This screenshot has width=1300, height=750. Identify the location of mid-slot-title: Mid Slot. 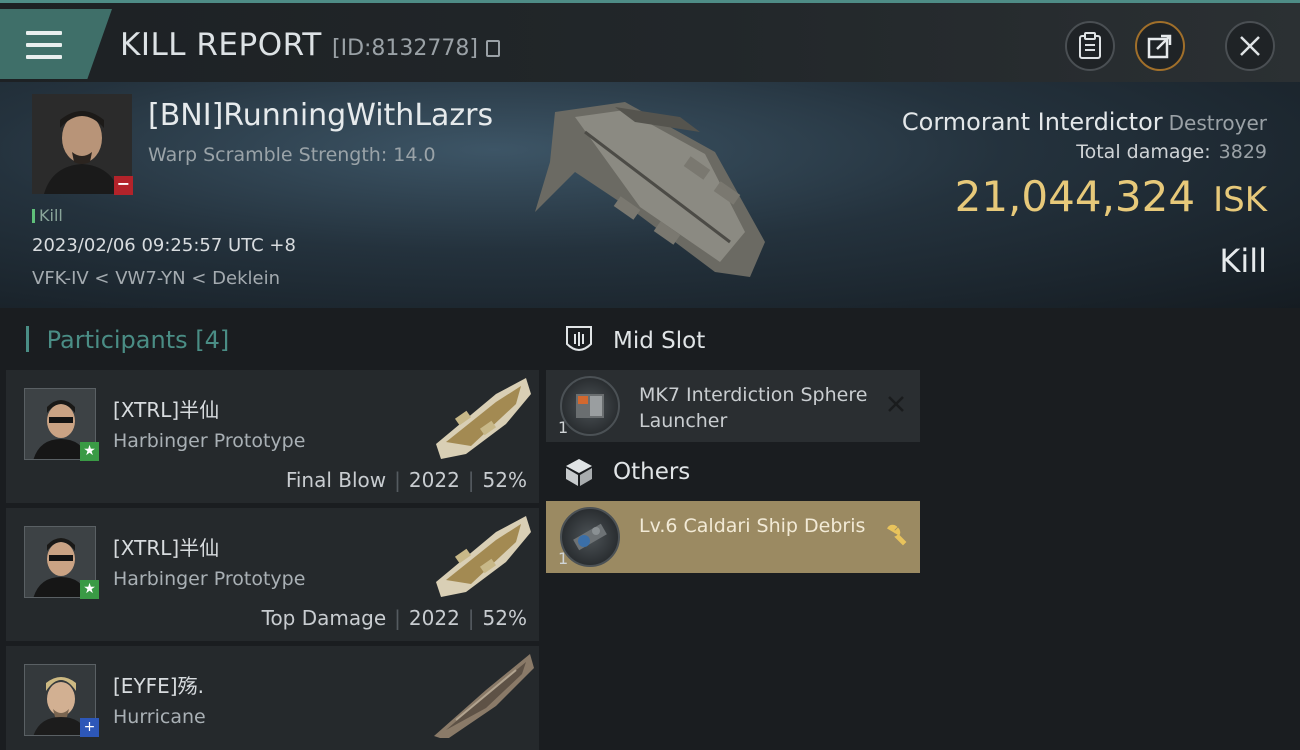
(659, 341).